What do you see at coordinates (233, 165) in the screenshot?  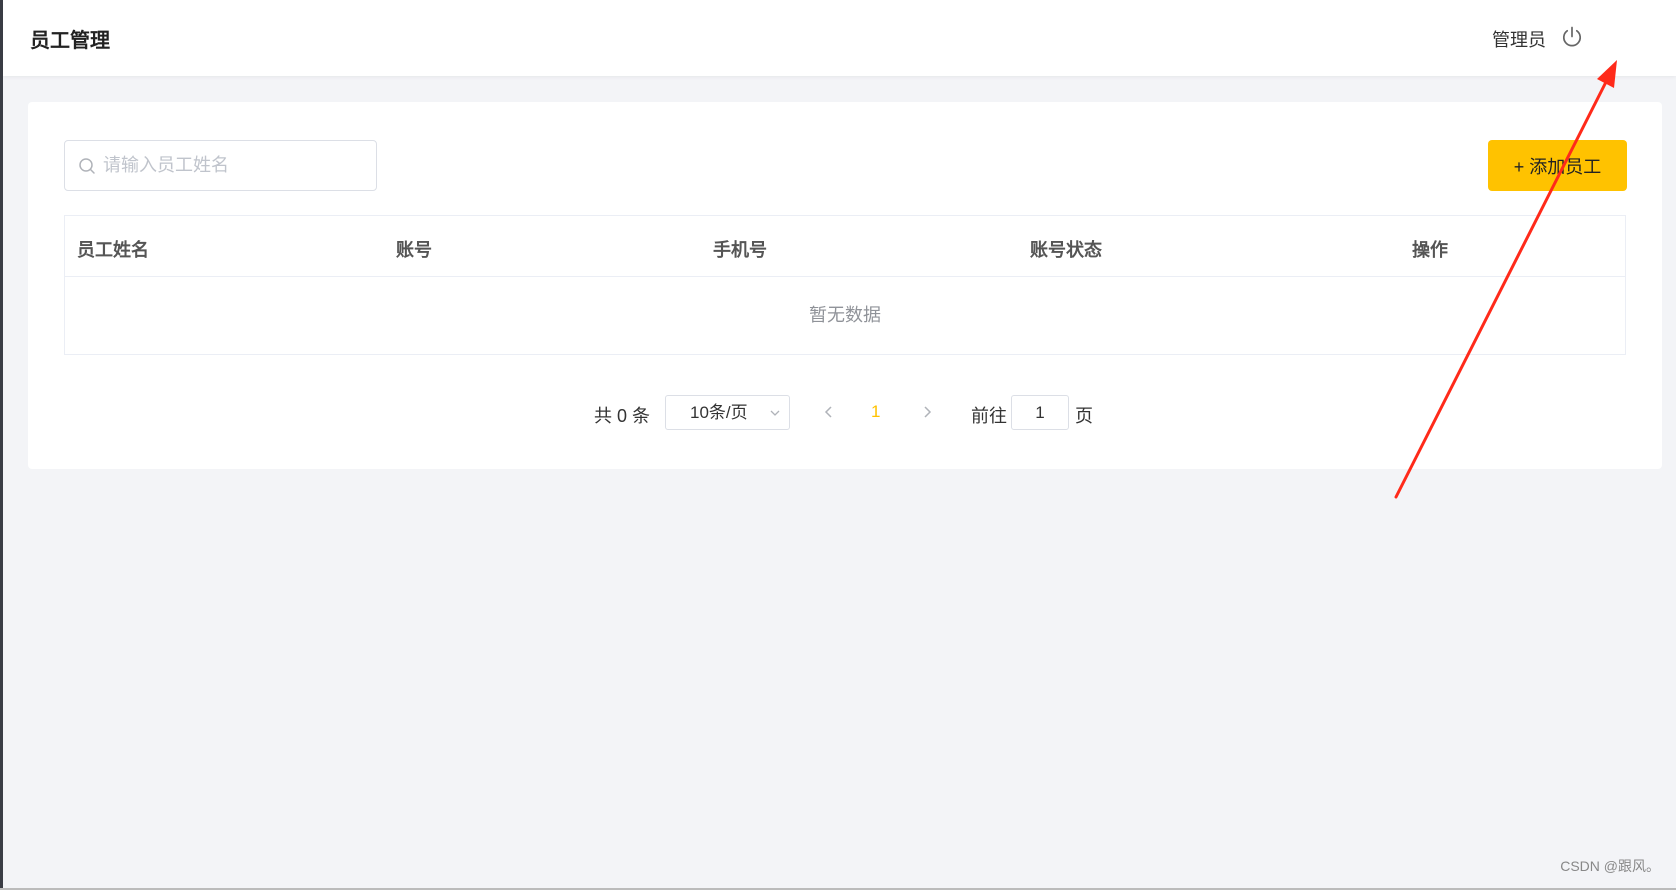 I see `search-input` at bounding box center [233, 165].